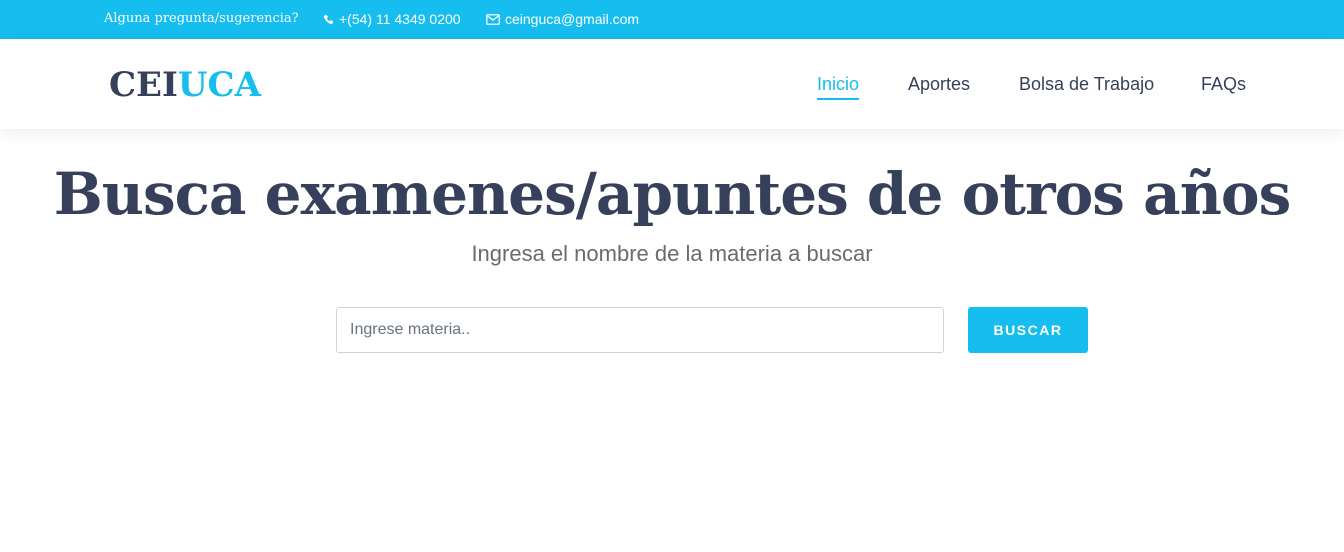 The width and height of the screenshot is (1344, 552). Describe the element at coordinates (672, 253) in the screenshot. I see `page-subtitle: Ingresa el nombre de la materia a buscar` at that location.